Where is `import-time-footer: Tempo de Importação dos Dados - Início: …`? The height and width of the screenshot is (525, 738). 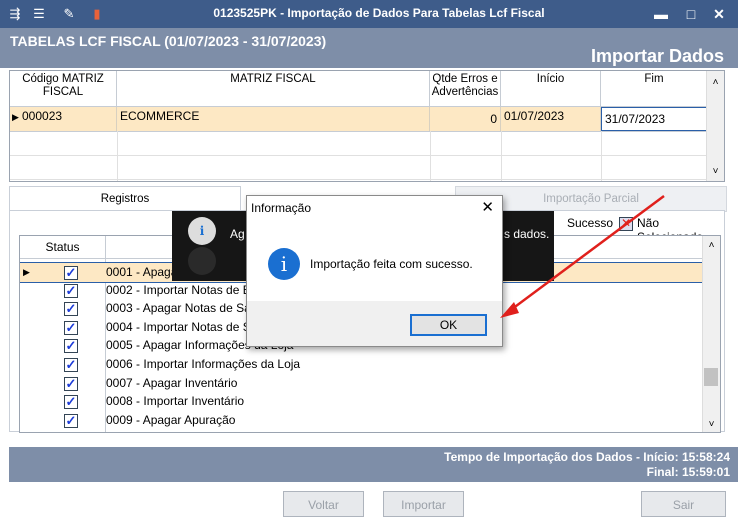 import-time-footer: Tempo de Importação dos Dados - Início: … is located at coordinates (373, 464).